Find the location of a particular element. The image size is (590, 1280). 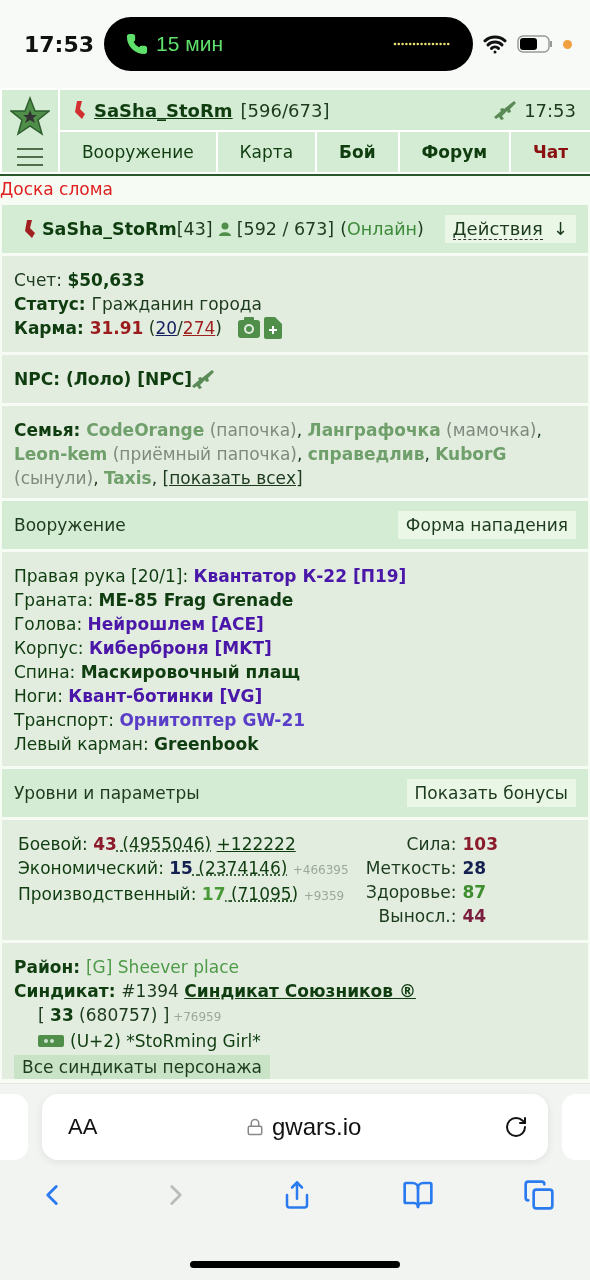

player-link: SaSha_StoRm is located at coordinates (163, 110).